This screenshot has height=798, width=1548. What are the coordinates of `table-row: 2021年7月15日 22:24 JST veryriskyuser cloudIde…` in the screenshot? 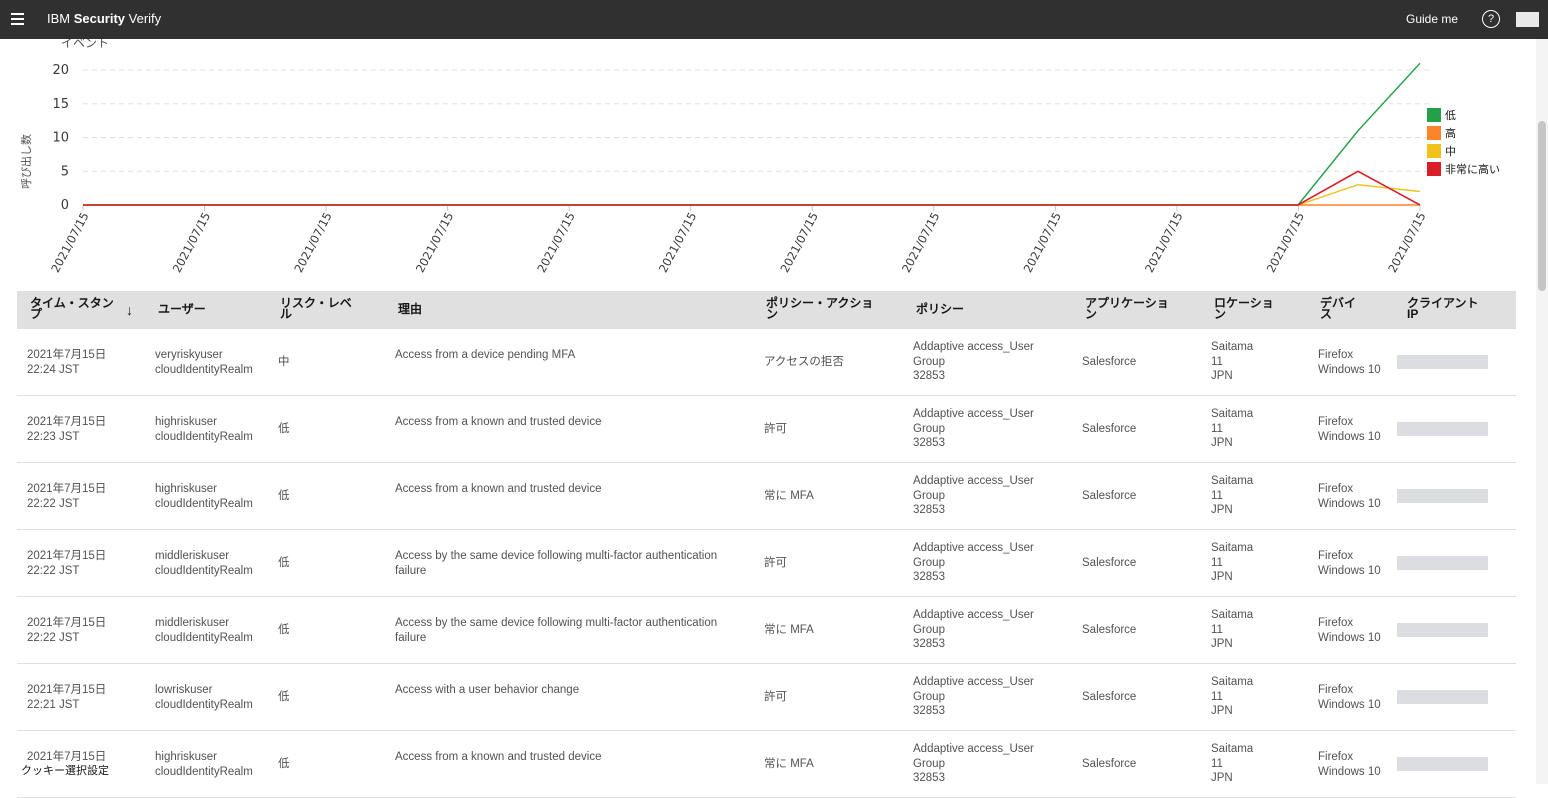 It's located at (766, 362).